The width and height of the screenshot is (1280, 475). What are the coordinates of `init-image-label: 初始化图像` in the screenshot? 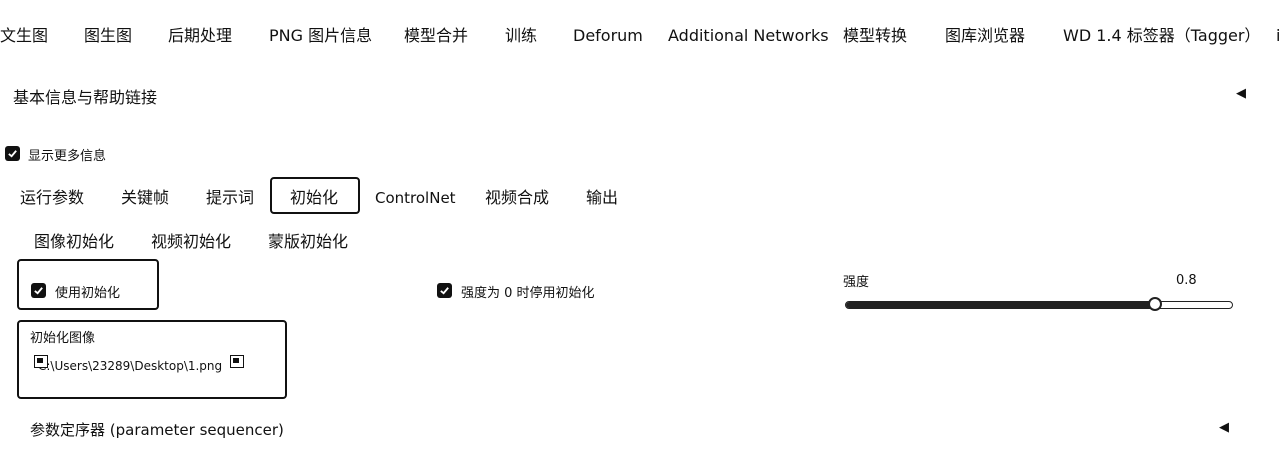 It's located at (63, 338).